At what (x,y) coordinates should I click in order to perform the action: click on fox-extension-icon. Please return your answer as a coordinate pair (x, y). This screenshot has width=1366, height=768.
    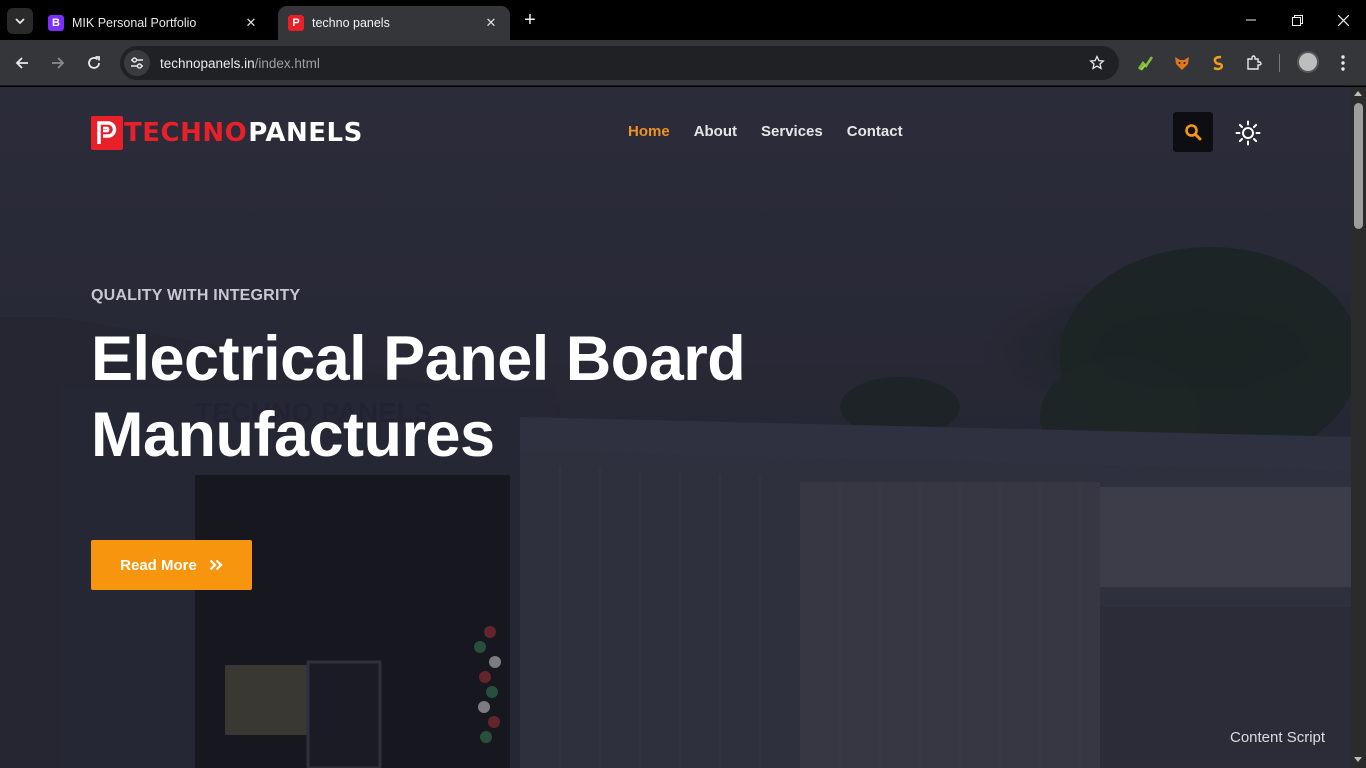
    Looking at the image, I should click on (1182, 63).